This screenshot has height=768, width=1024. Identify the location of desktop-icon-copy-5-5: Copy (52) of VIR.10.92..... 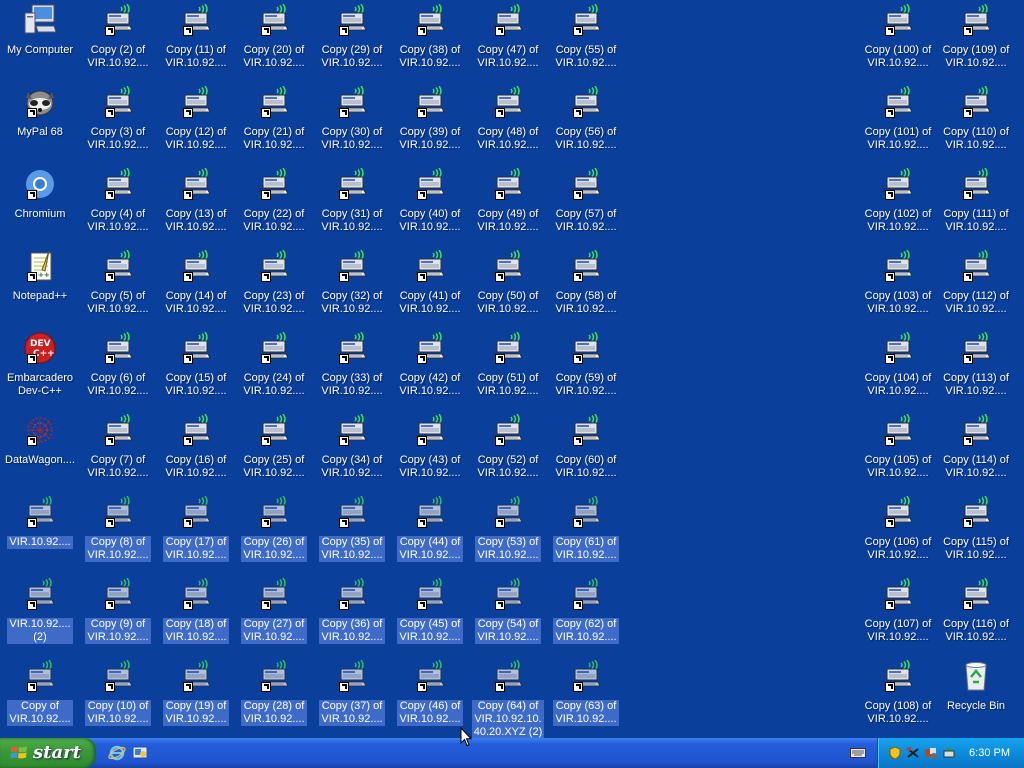
(508, 446).